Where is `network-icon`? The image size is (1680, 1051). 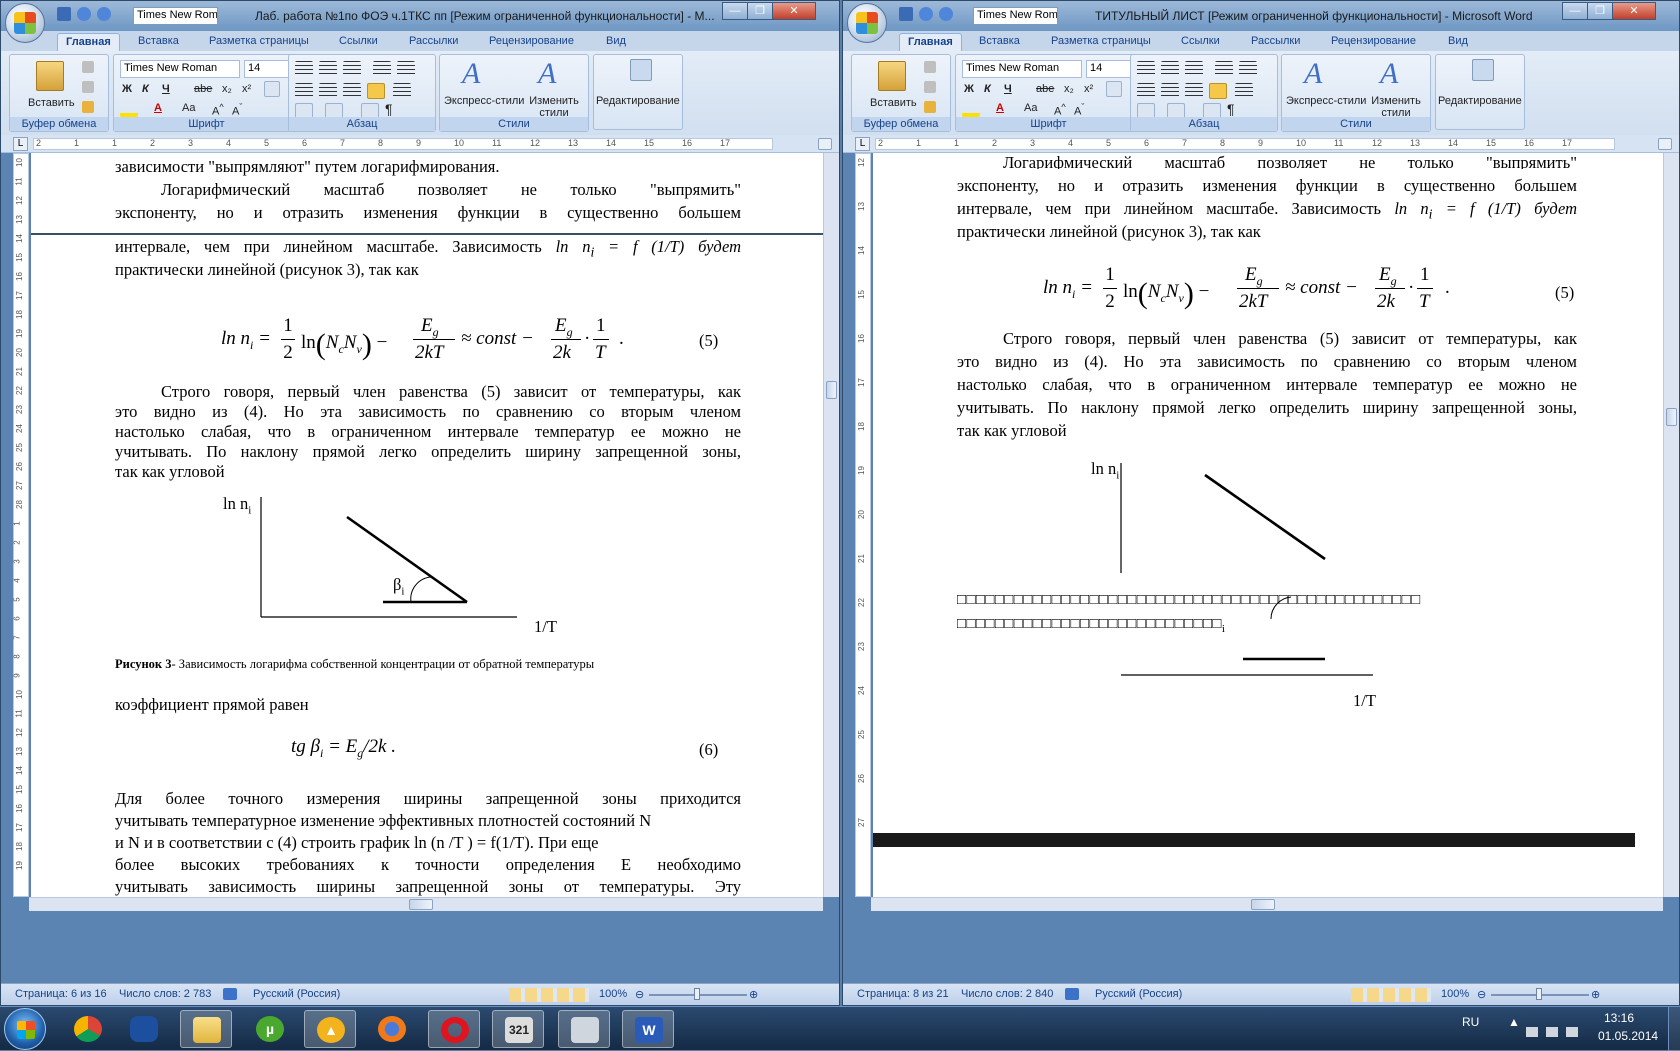
network-icon is located at coordinates (1532, 1032).